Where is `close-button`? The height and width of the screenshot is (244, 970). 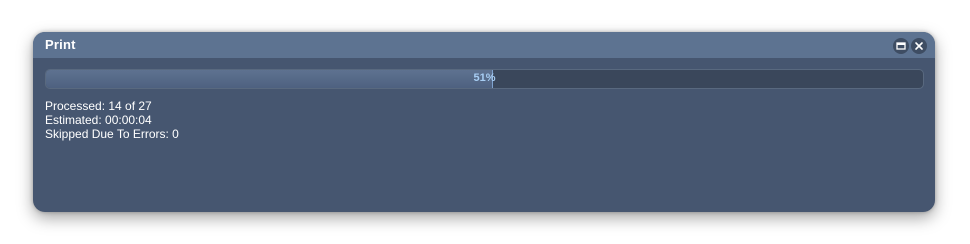
close-button is located at coordinates (919, 46).